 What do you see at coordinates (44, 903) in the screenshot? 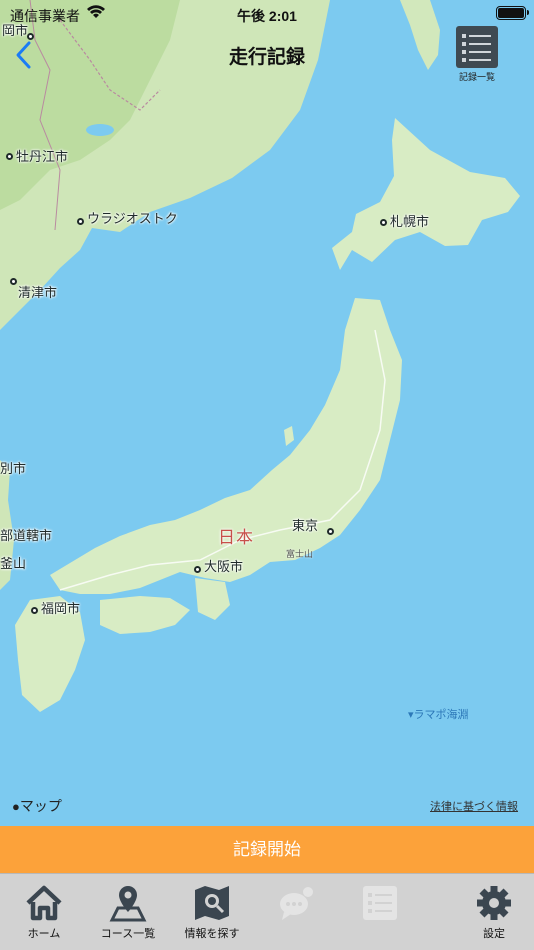
I see `home-icon` at bounding box center [44, 903].